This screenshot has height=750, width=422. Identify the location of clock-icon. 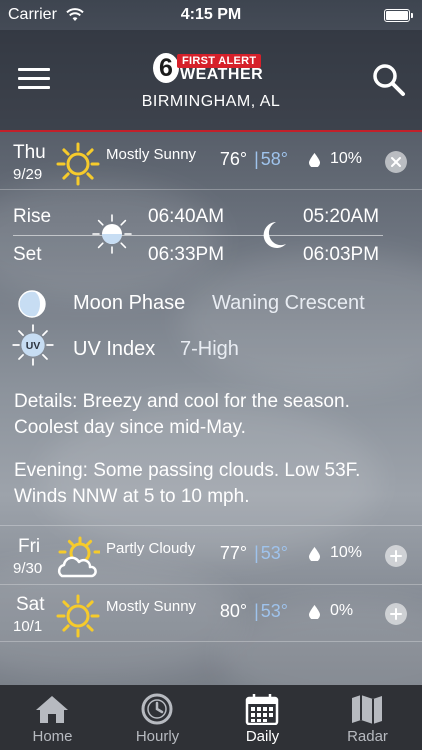
(157, 709).